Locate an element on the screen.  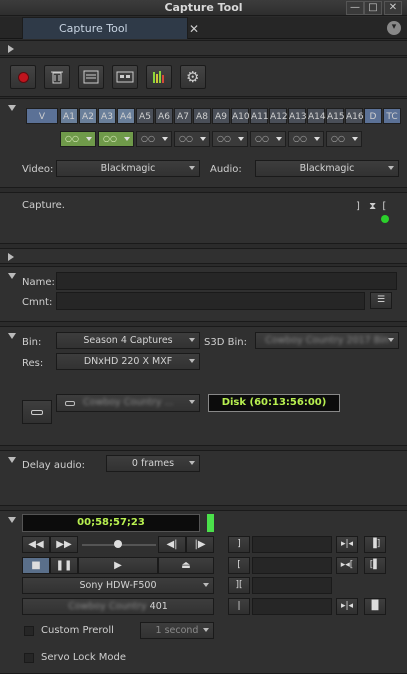
res-label: Res: is located at coordinates (33, 363).